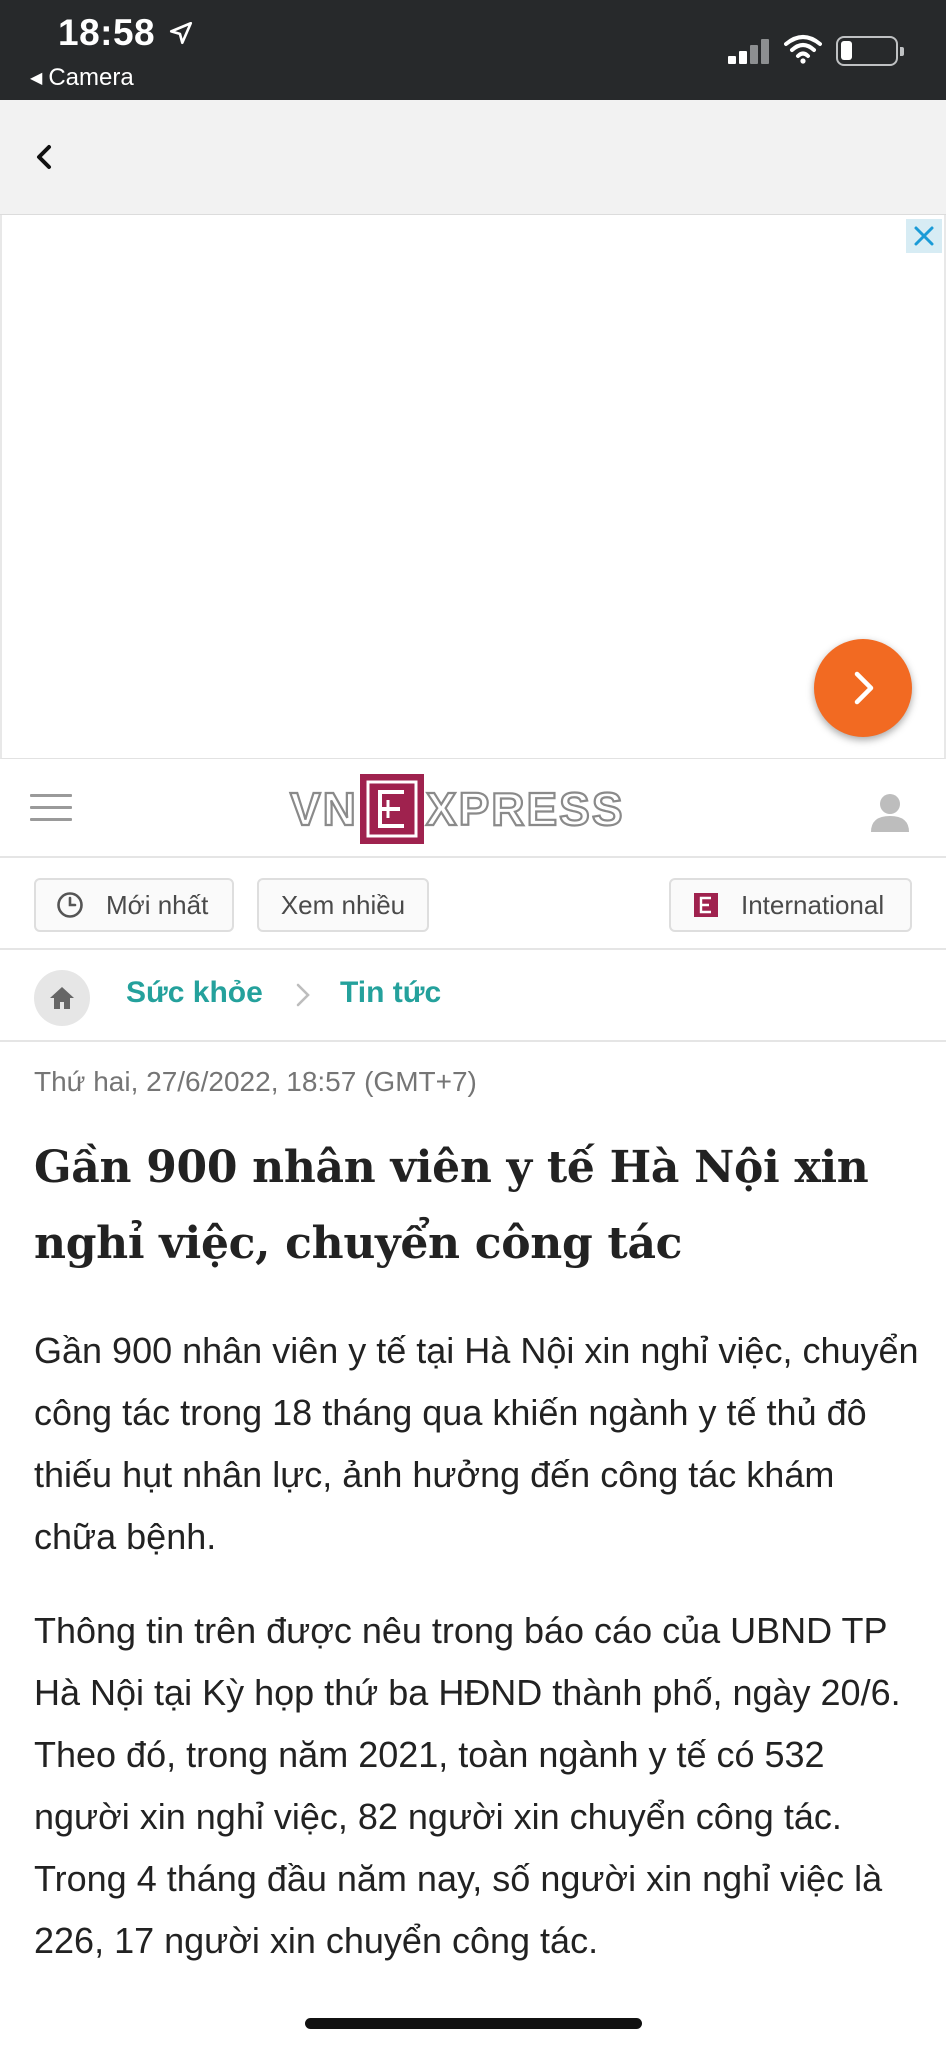  I want to click on breadcrumb: Sức khỏe Tin tức, so click(473, 997).